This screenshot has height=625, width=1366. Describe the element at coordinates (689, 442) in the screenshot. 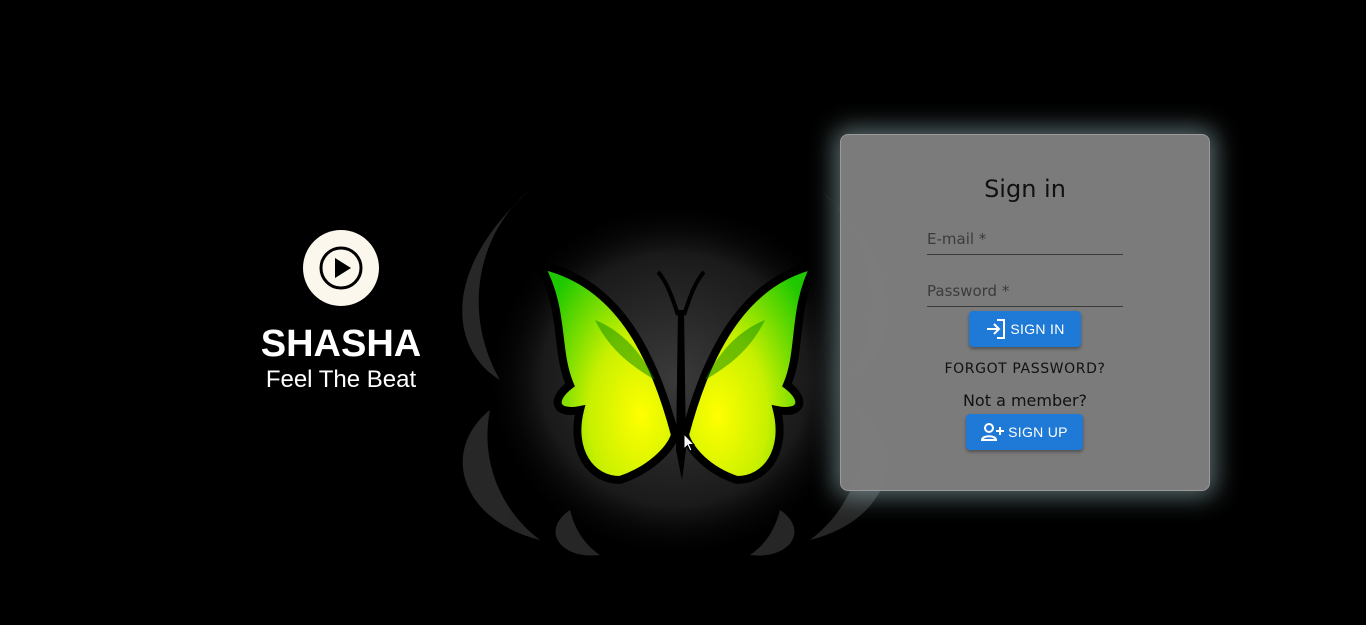

I see `mouse-cursor-icon` at that location.